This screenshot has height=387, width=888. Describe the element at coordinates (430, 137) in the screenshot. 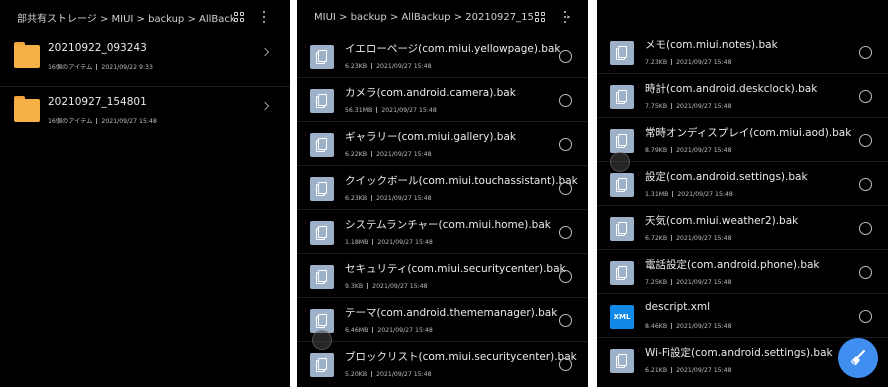

I see `file-name: ギャラリー(com.miui.gallery).bak` at that location.